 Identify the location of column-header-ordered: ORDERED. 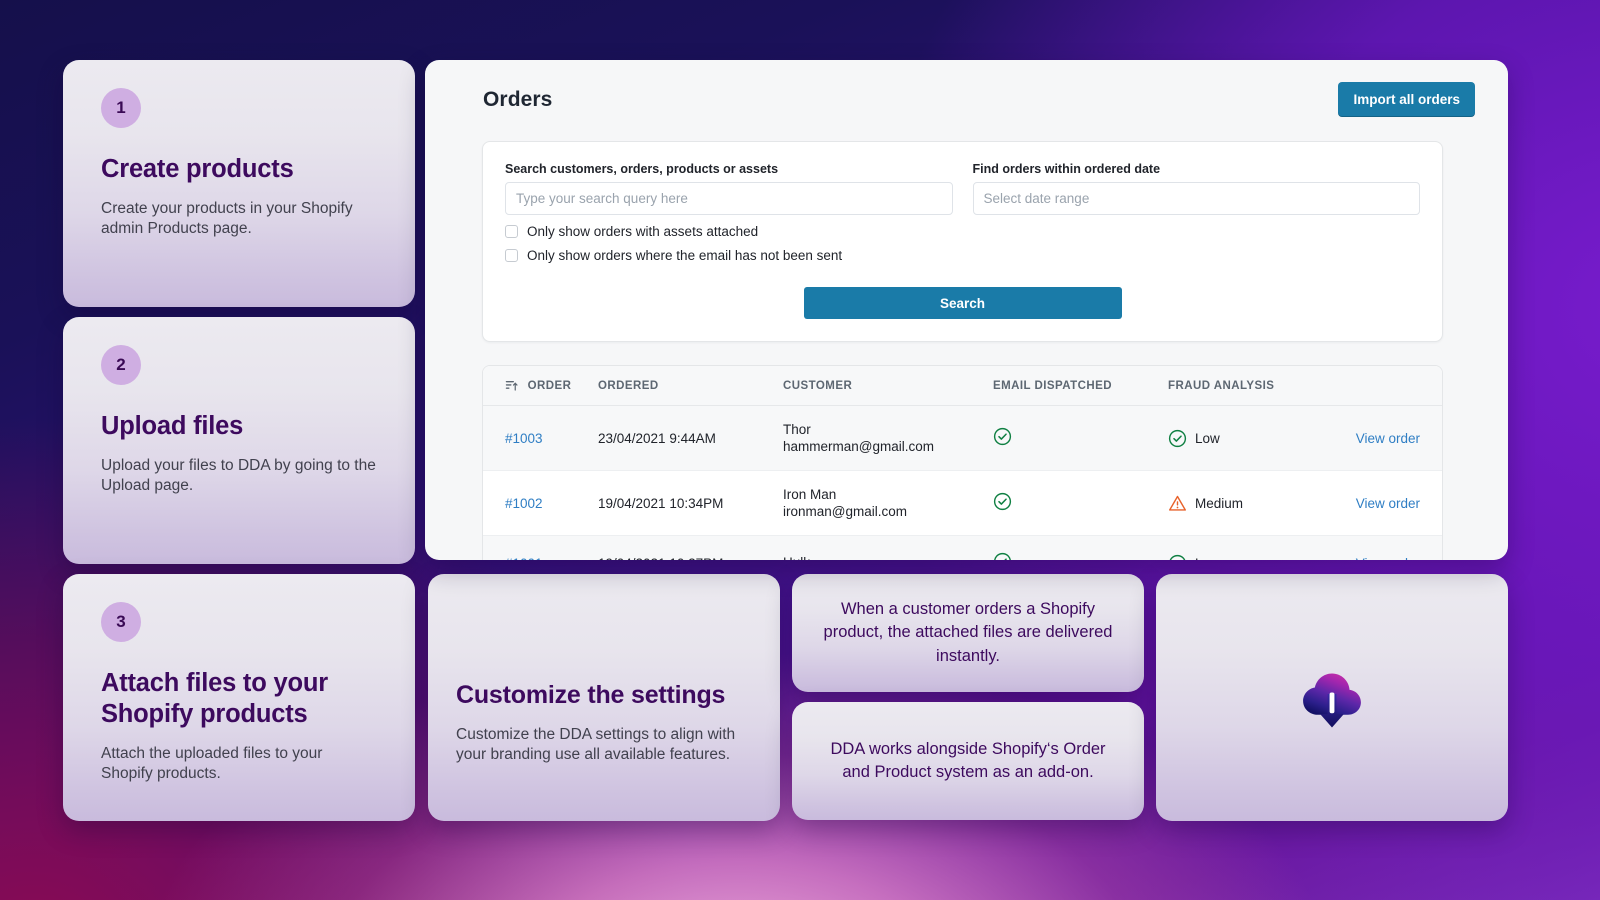
(690, 386).